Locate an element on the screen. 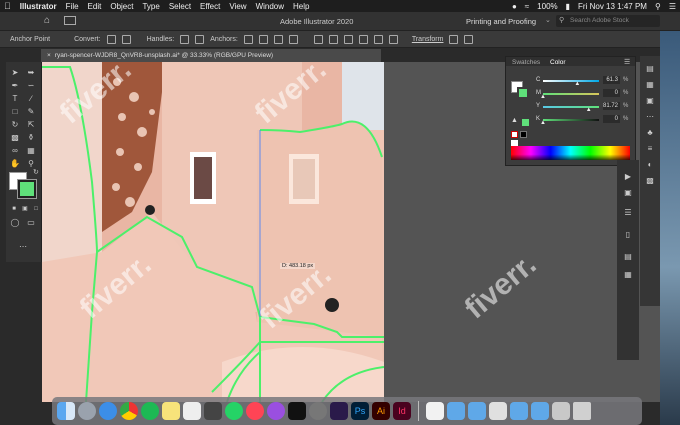  safari-icon is located at coordinates (108, 411).